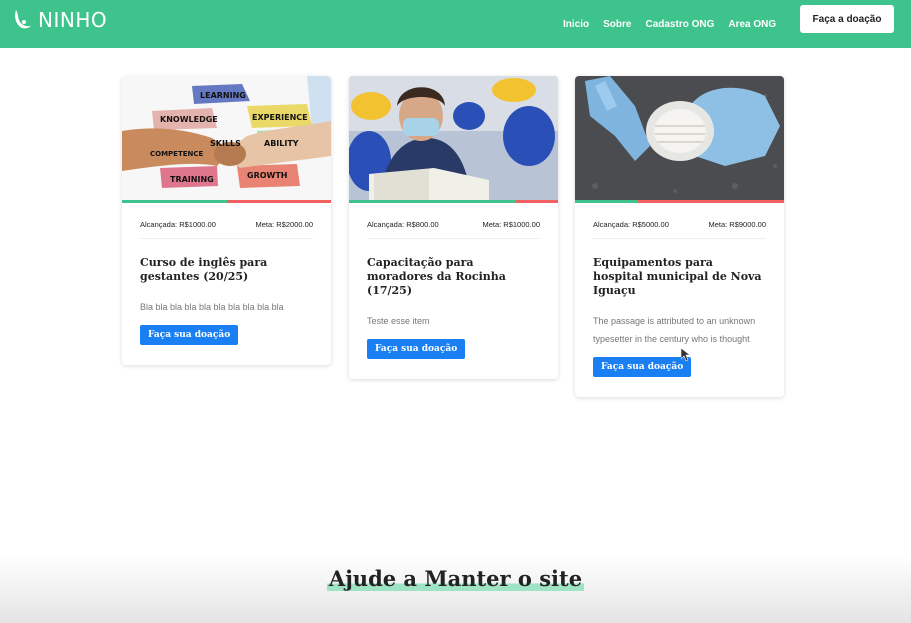 The width and height of the screenshot is (911, 623). Describe the element at coordinates (189, 119) in the screenshot. I see `word-knowledge: KNOWLEDGE` at that location.